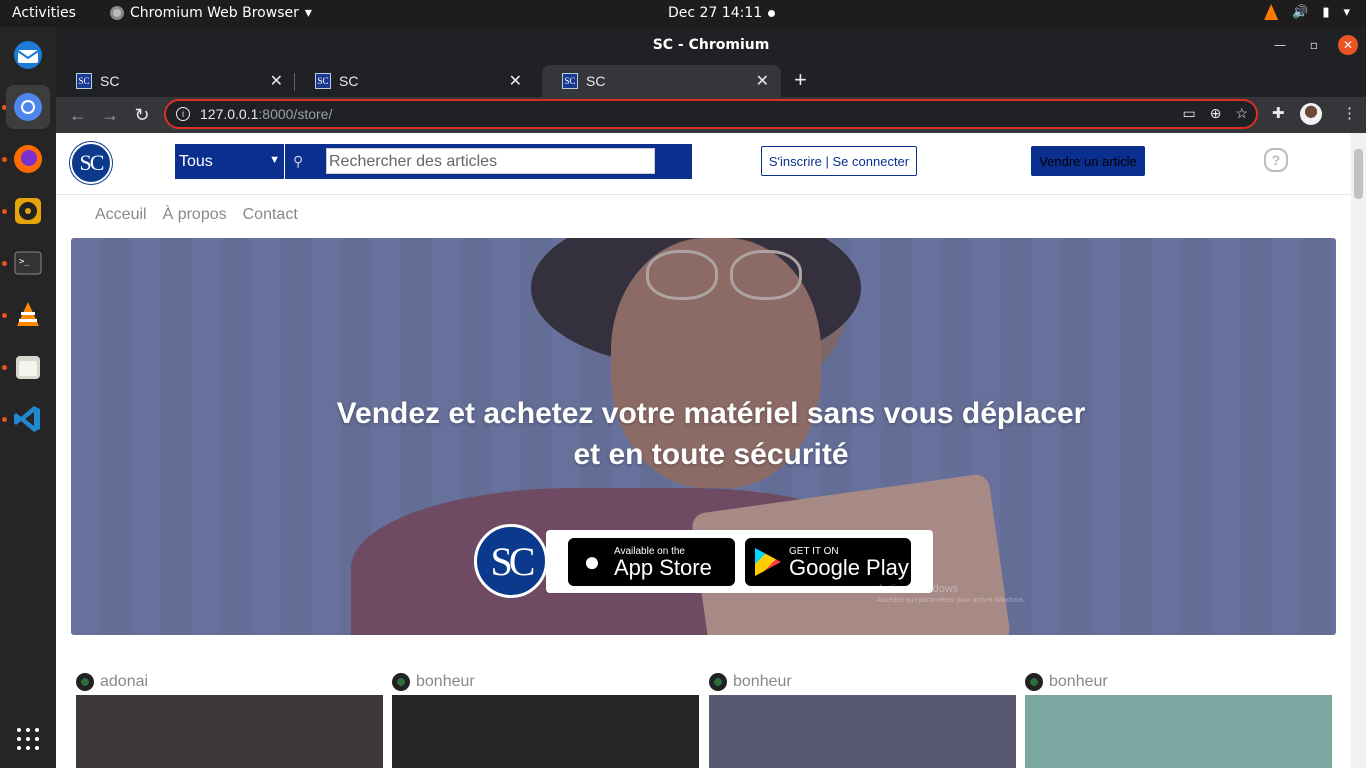 Image resolution: width=1366 pixels, height=768 pixels. Describe the element at coordinates (44, 13) in the screenshot. I see `activities-button: Activities` at that location.